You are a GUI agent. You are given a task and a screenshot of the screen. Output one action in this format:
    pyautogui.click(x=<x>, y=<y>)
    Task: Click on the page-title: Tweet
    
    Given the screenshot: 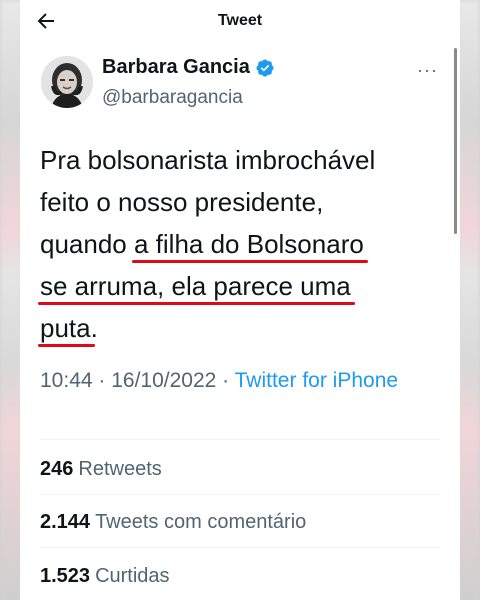 What is the action you would take?
    pyautogui.click(x=240, y=20)
    